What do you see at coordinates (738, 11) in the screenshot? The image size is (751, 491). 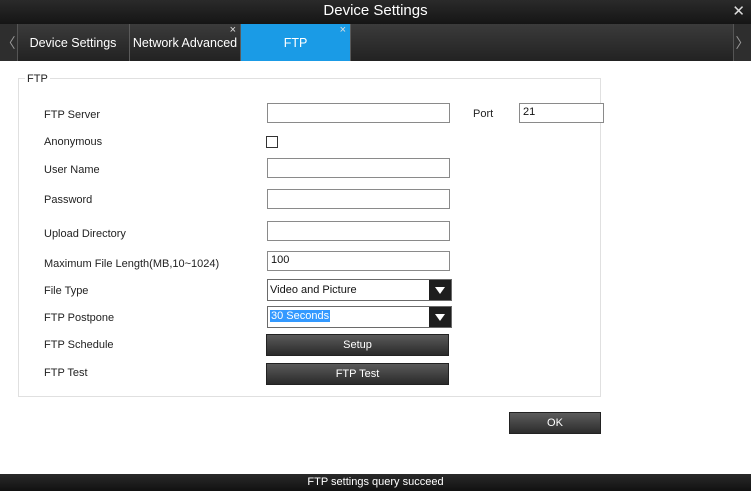 I see `close-icon: ✕` at bounding box center [738, 11].